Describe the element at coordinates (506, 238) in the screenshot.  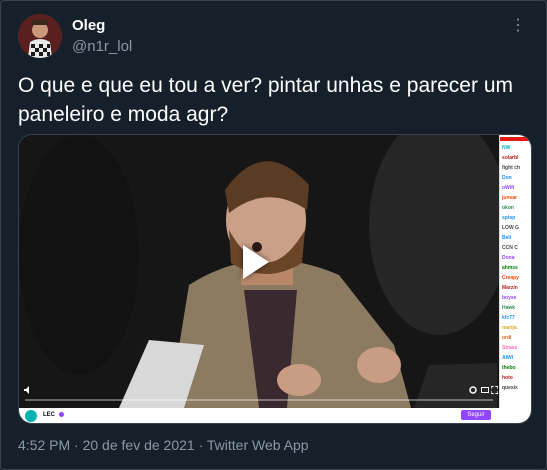
I see `chat-username: Bell` at that location.